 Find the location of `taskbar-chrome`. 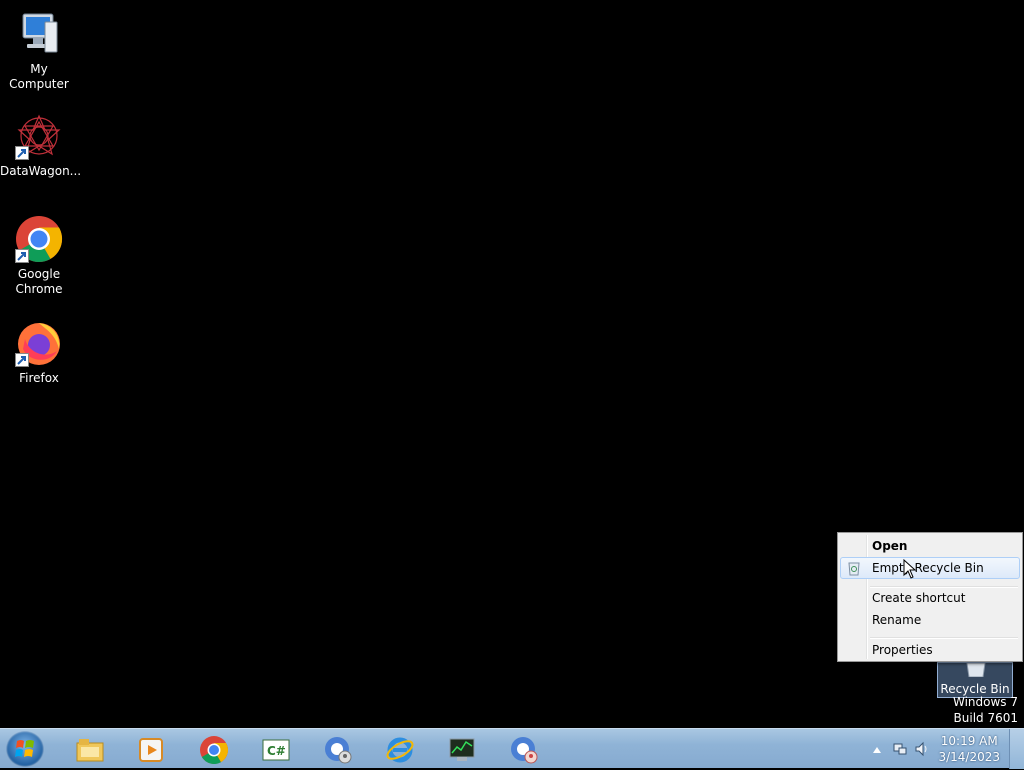

taskbar-chrome is located at coordinates (213, 749).